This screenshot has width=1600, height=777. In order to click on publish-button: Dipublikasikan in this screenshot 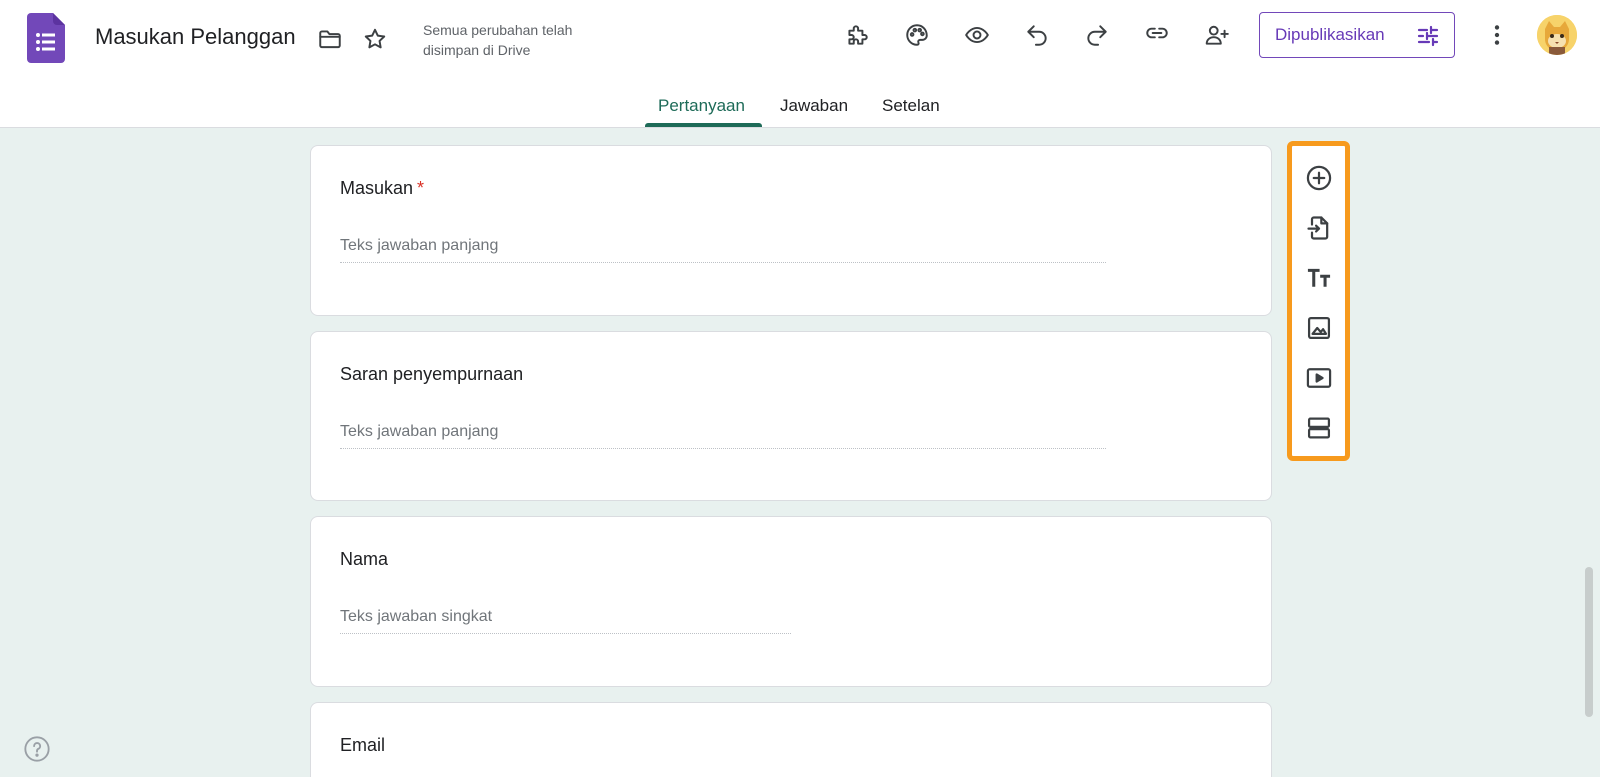, I will do `click(1357, 35)`.